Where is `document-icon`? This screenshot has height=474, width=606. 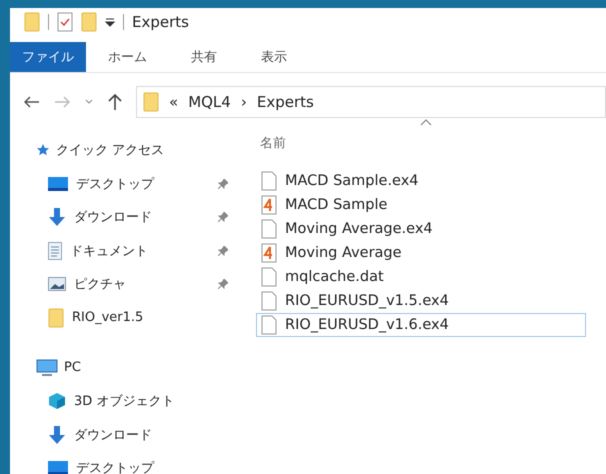 document-icon is located at coordinates (55, 251).